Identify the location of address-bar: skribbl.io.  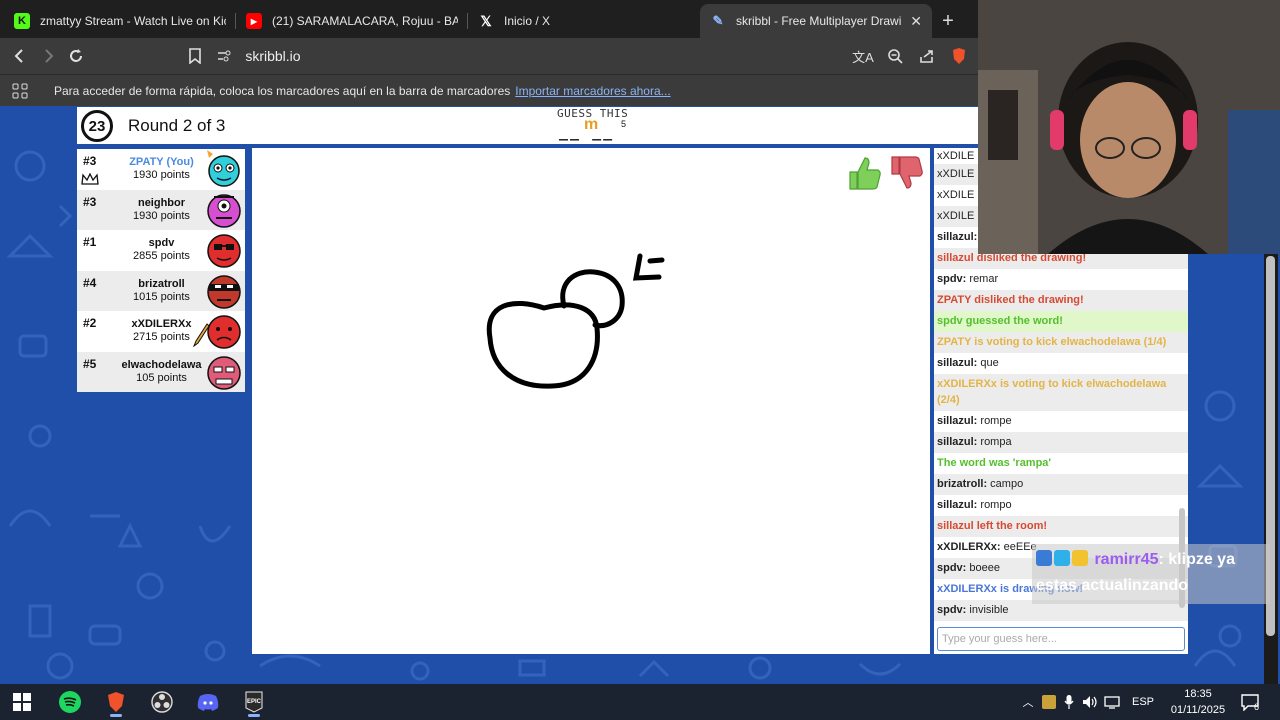
(532, 56).